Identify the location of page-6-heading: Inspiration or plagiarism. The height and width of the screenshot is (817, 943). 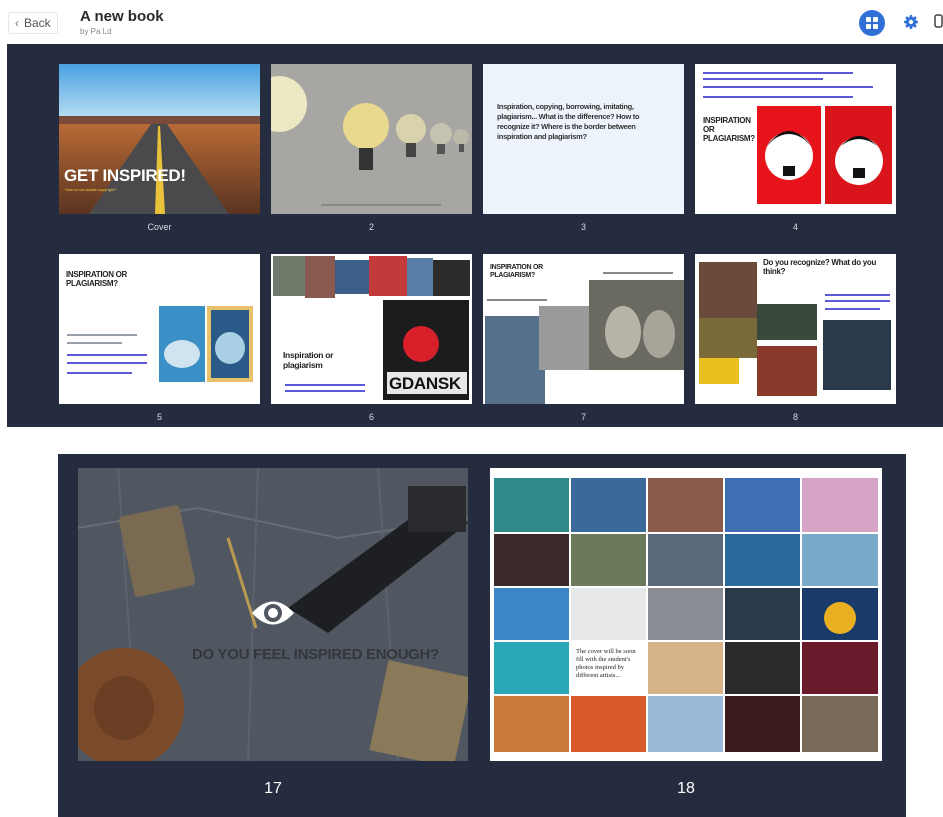
(308, 360).